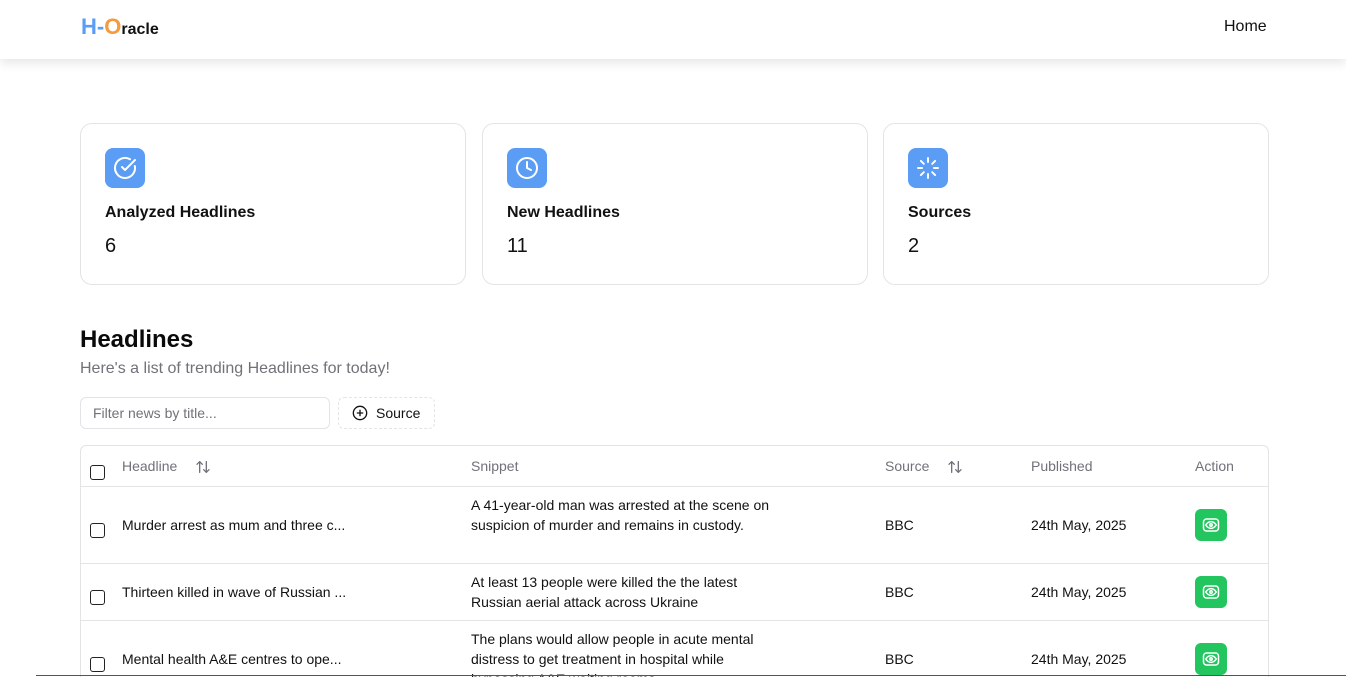 This screenshot has height=677, width=1346. What do you see at coordinates (113, 26) in the screenshot?
I see `logo-part-o: O` at bounding box center [113, 26].